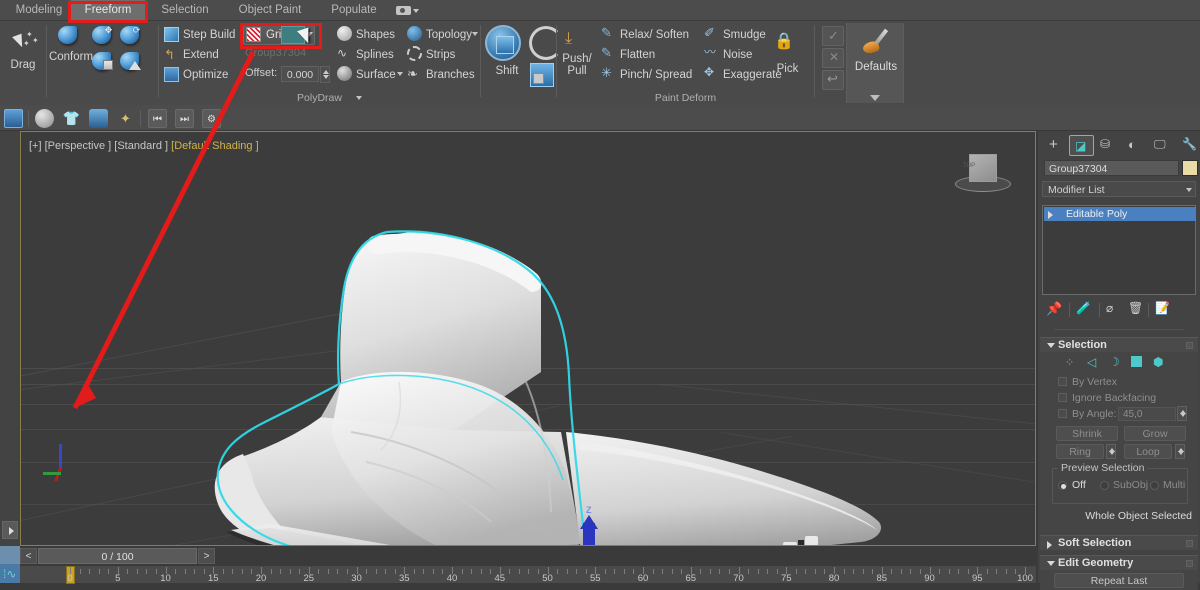  What do you see at coordinates (1119, 344) in the screenshot?
I see `rollout-selection-header: Selection` at bounding box center [1119, 344].